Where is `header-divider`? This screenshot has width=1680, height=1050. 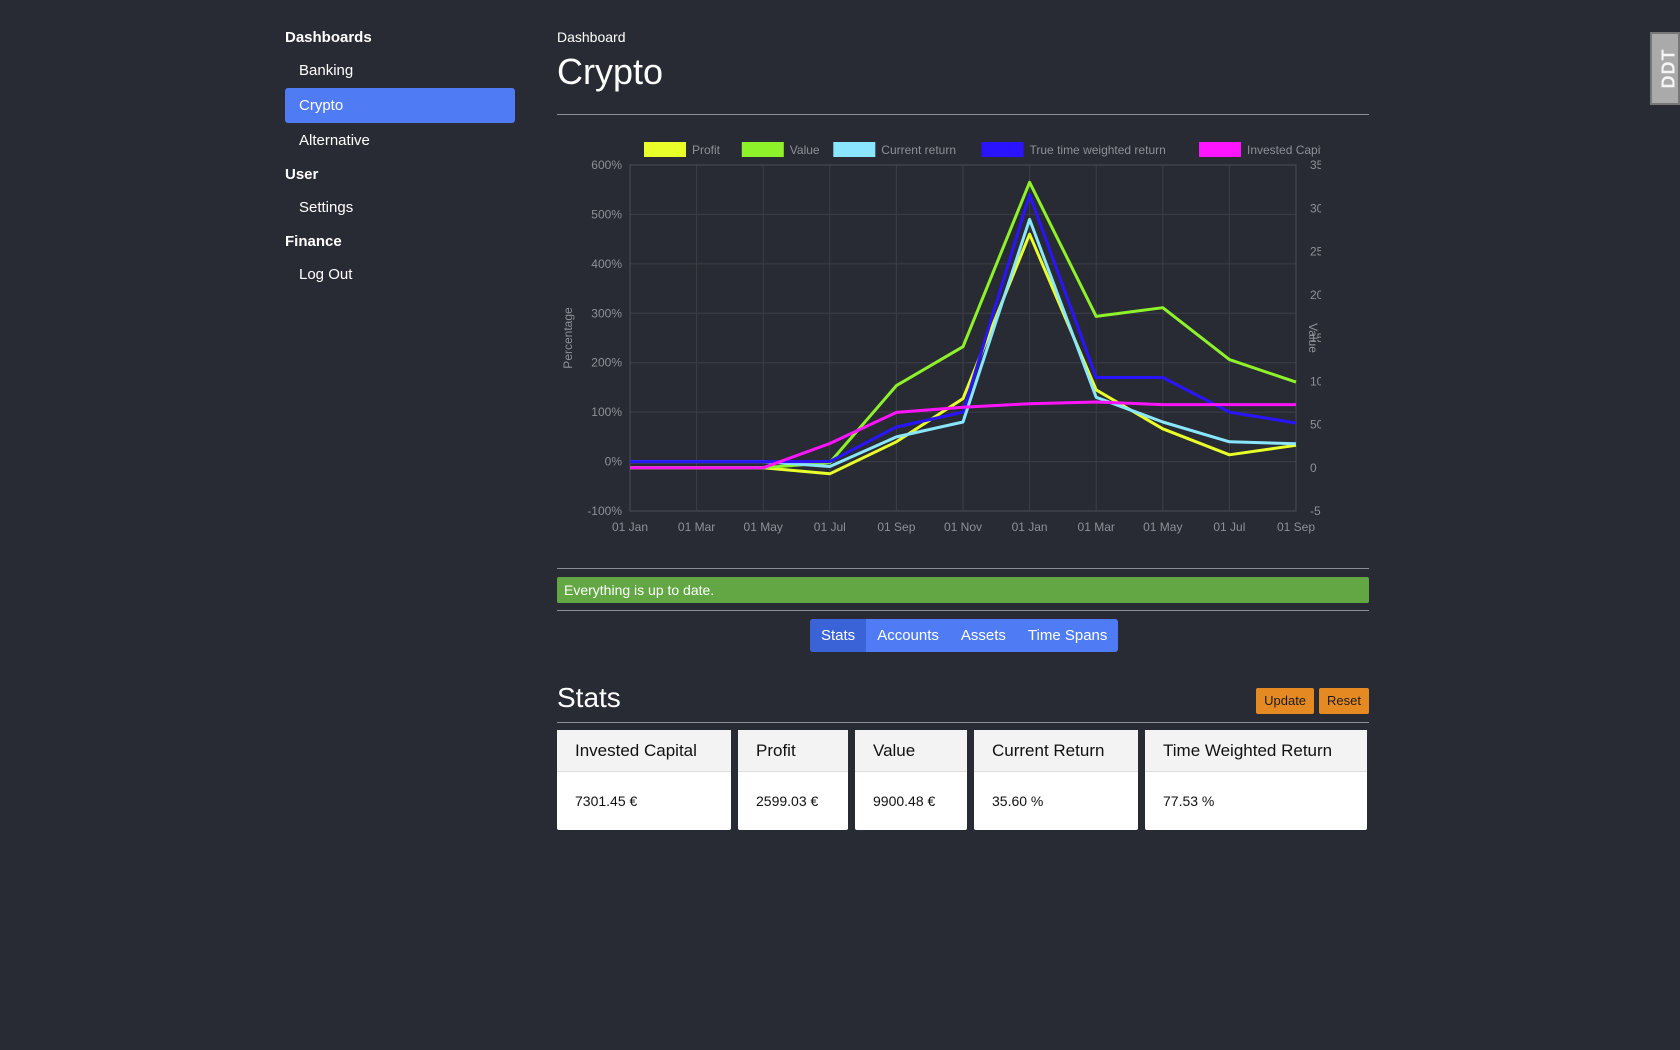 header-divider is located at coordinates (963, 114).